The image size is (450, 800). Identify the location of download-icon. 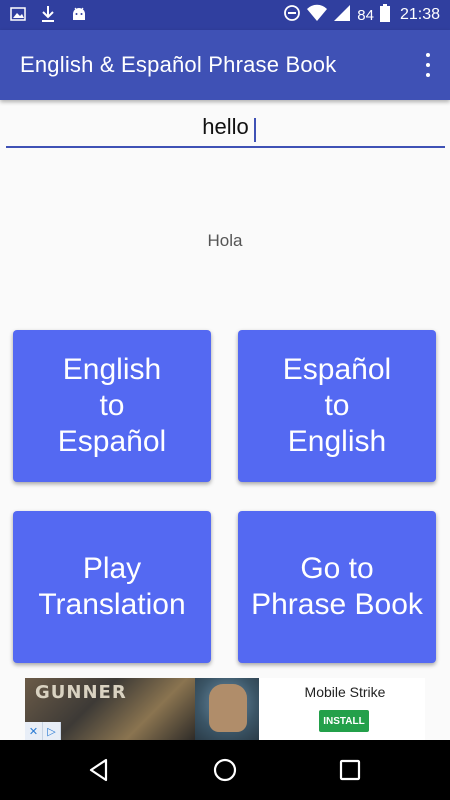
(48, 16).